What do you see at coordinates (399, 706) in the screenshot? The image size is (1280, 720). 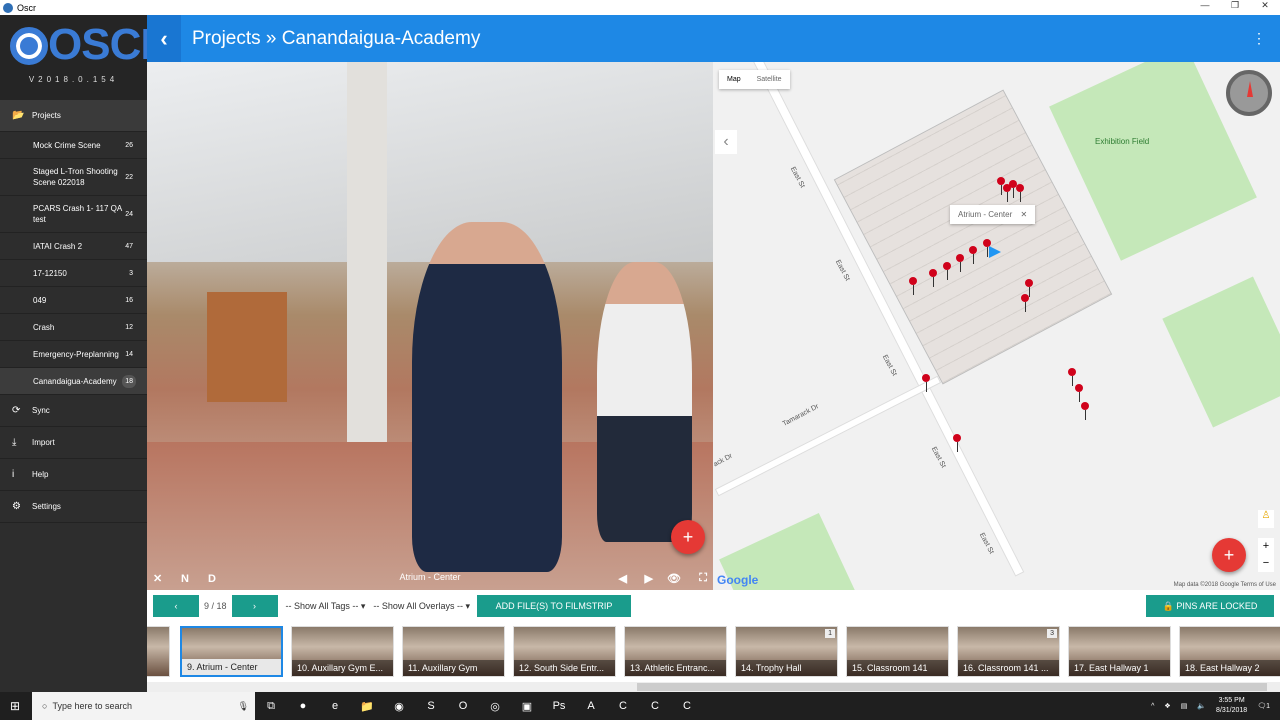 I see `chrome-icon: ◉` at bounding box center [399, 706].